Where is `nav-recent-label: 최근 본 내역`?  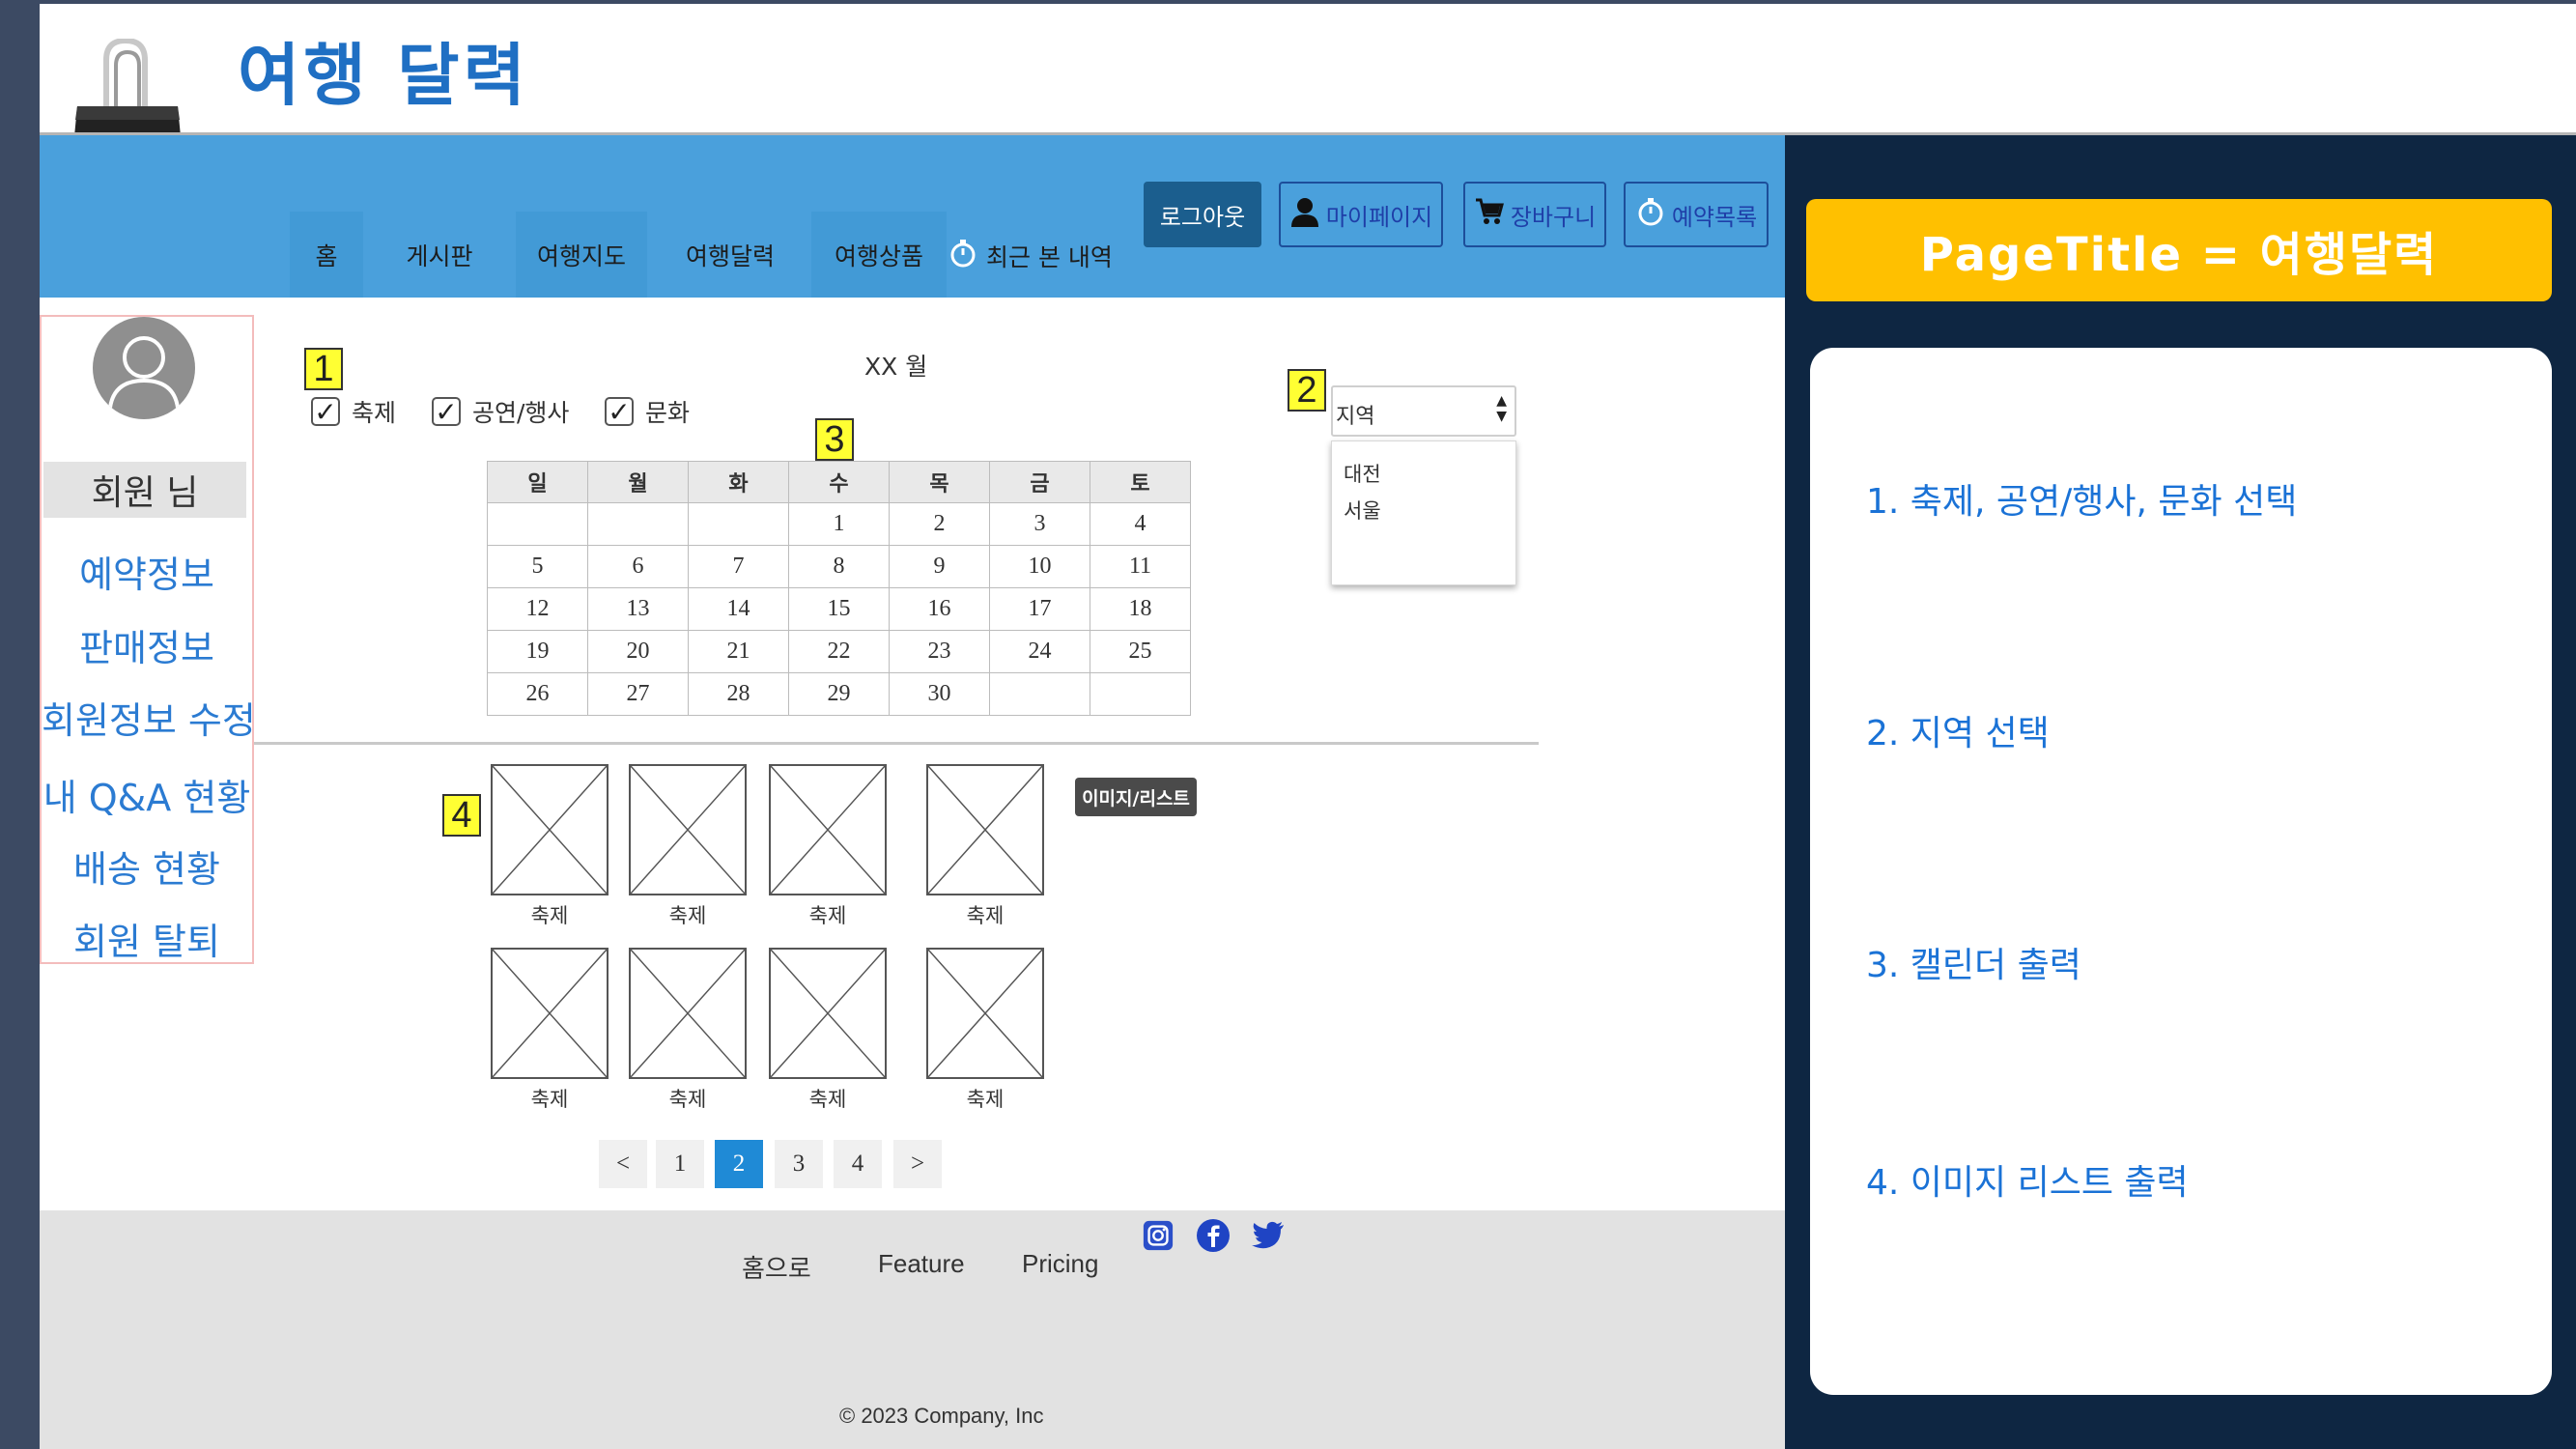
nav-recent-label: 최근 본 내역 is located at coordinates (1049, 257).